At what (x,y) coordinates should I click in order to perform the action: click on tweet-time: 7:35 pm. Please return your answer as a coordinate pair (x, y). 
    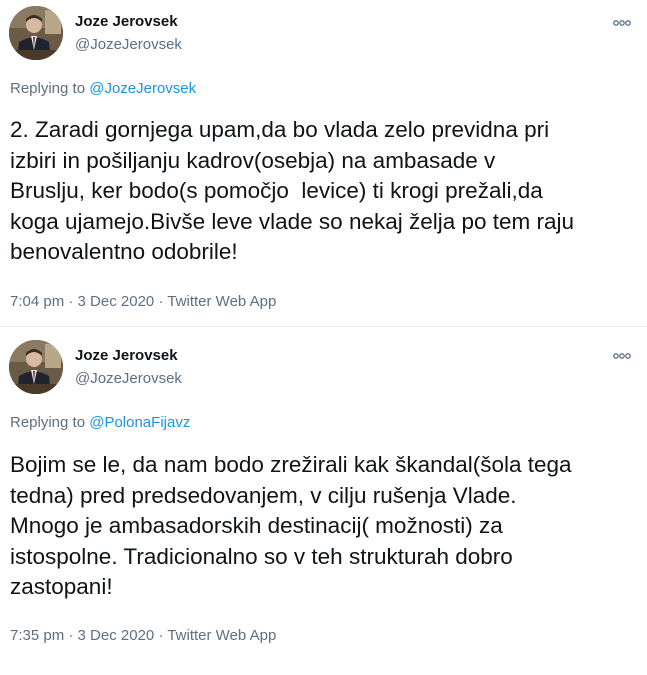
    Looking at the image, I should click on (37, 635).